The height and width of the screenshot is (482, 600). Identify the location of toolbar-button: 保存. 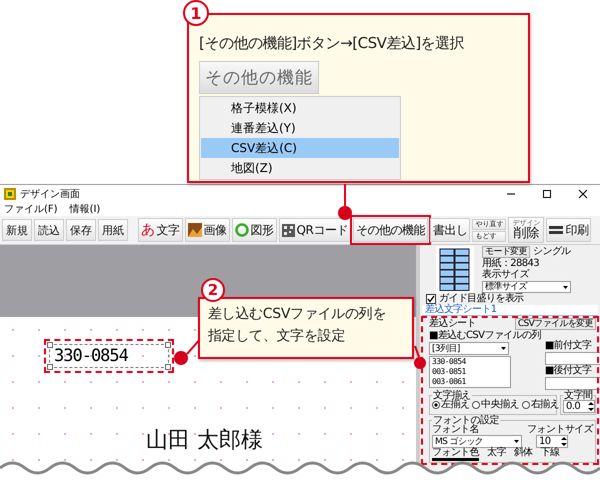
(81, 230).